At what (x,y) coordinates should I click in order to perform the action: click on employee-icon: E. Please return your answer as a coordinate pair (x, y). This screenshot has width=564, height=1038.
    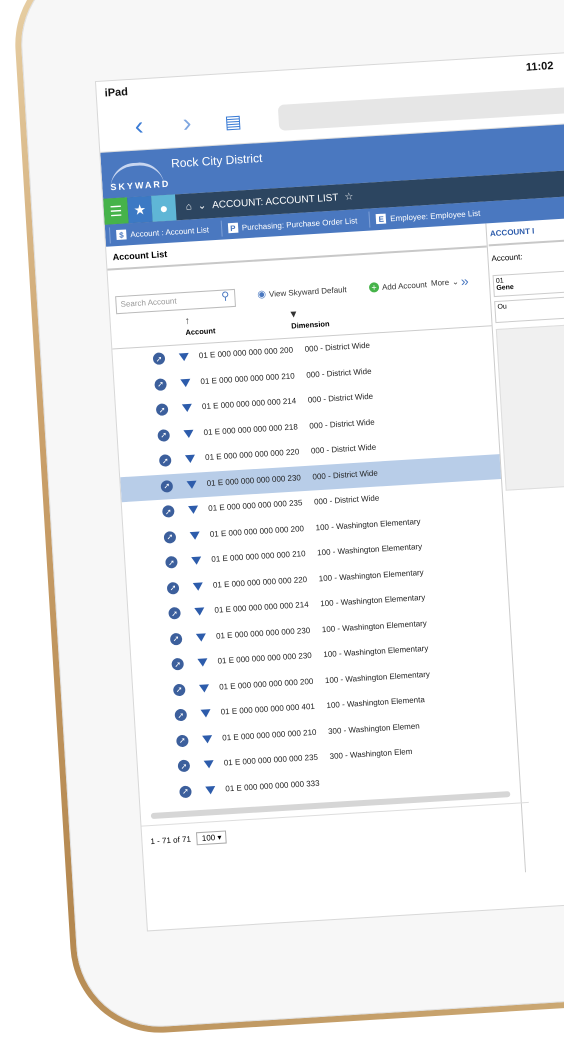
    Looking at the image, I should click on (381, 219).